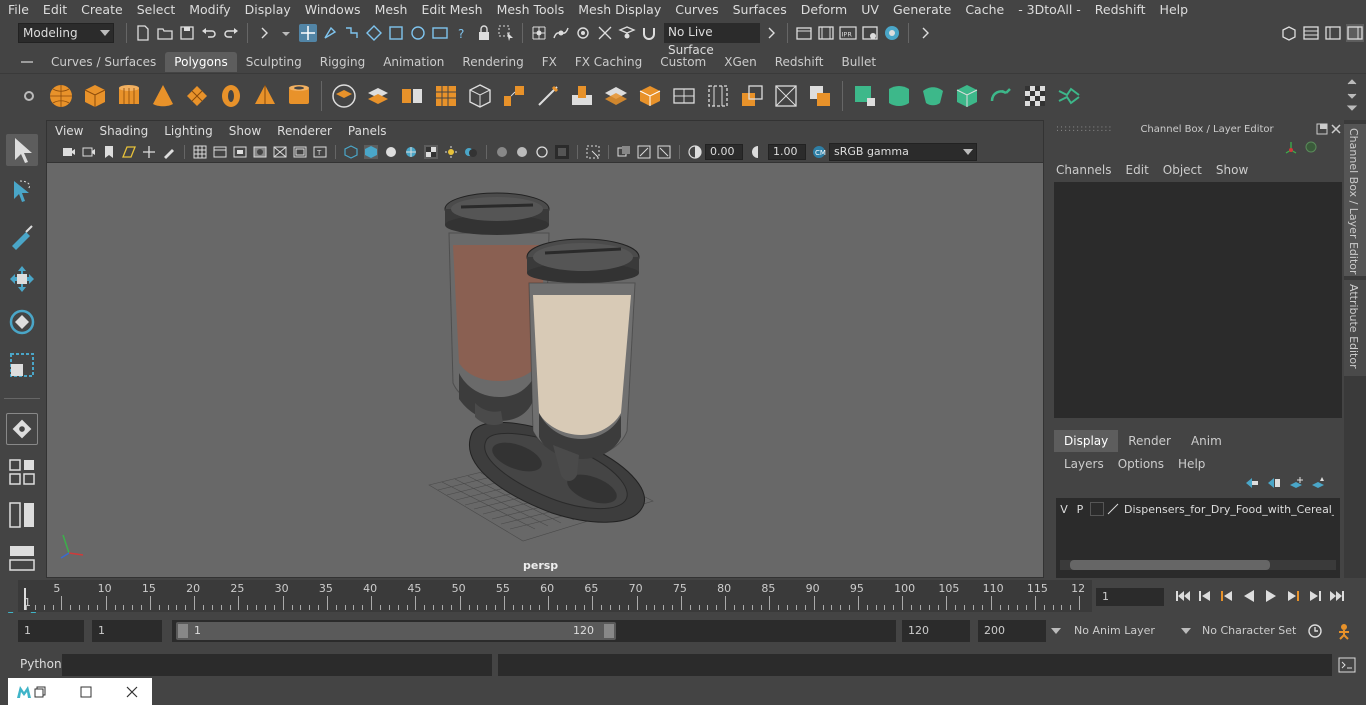  Describe the element at coordinates (1336, 129) in the screenshot. I see `close-icon` at that location.